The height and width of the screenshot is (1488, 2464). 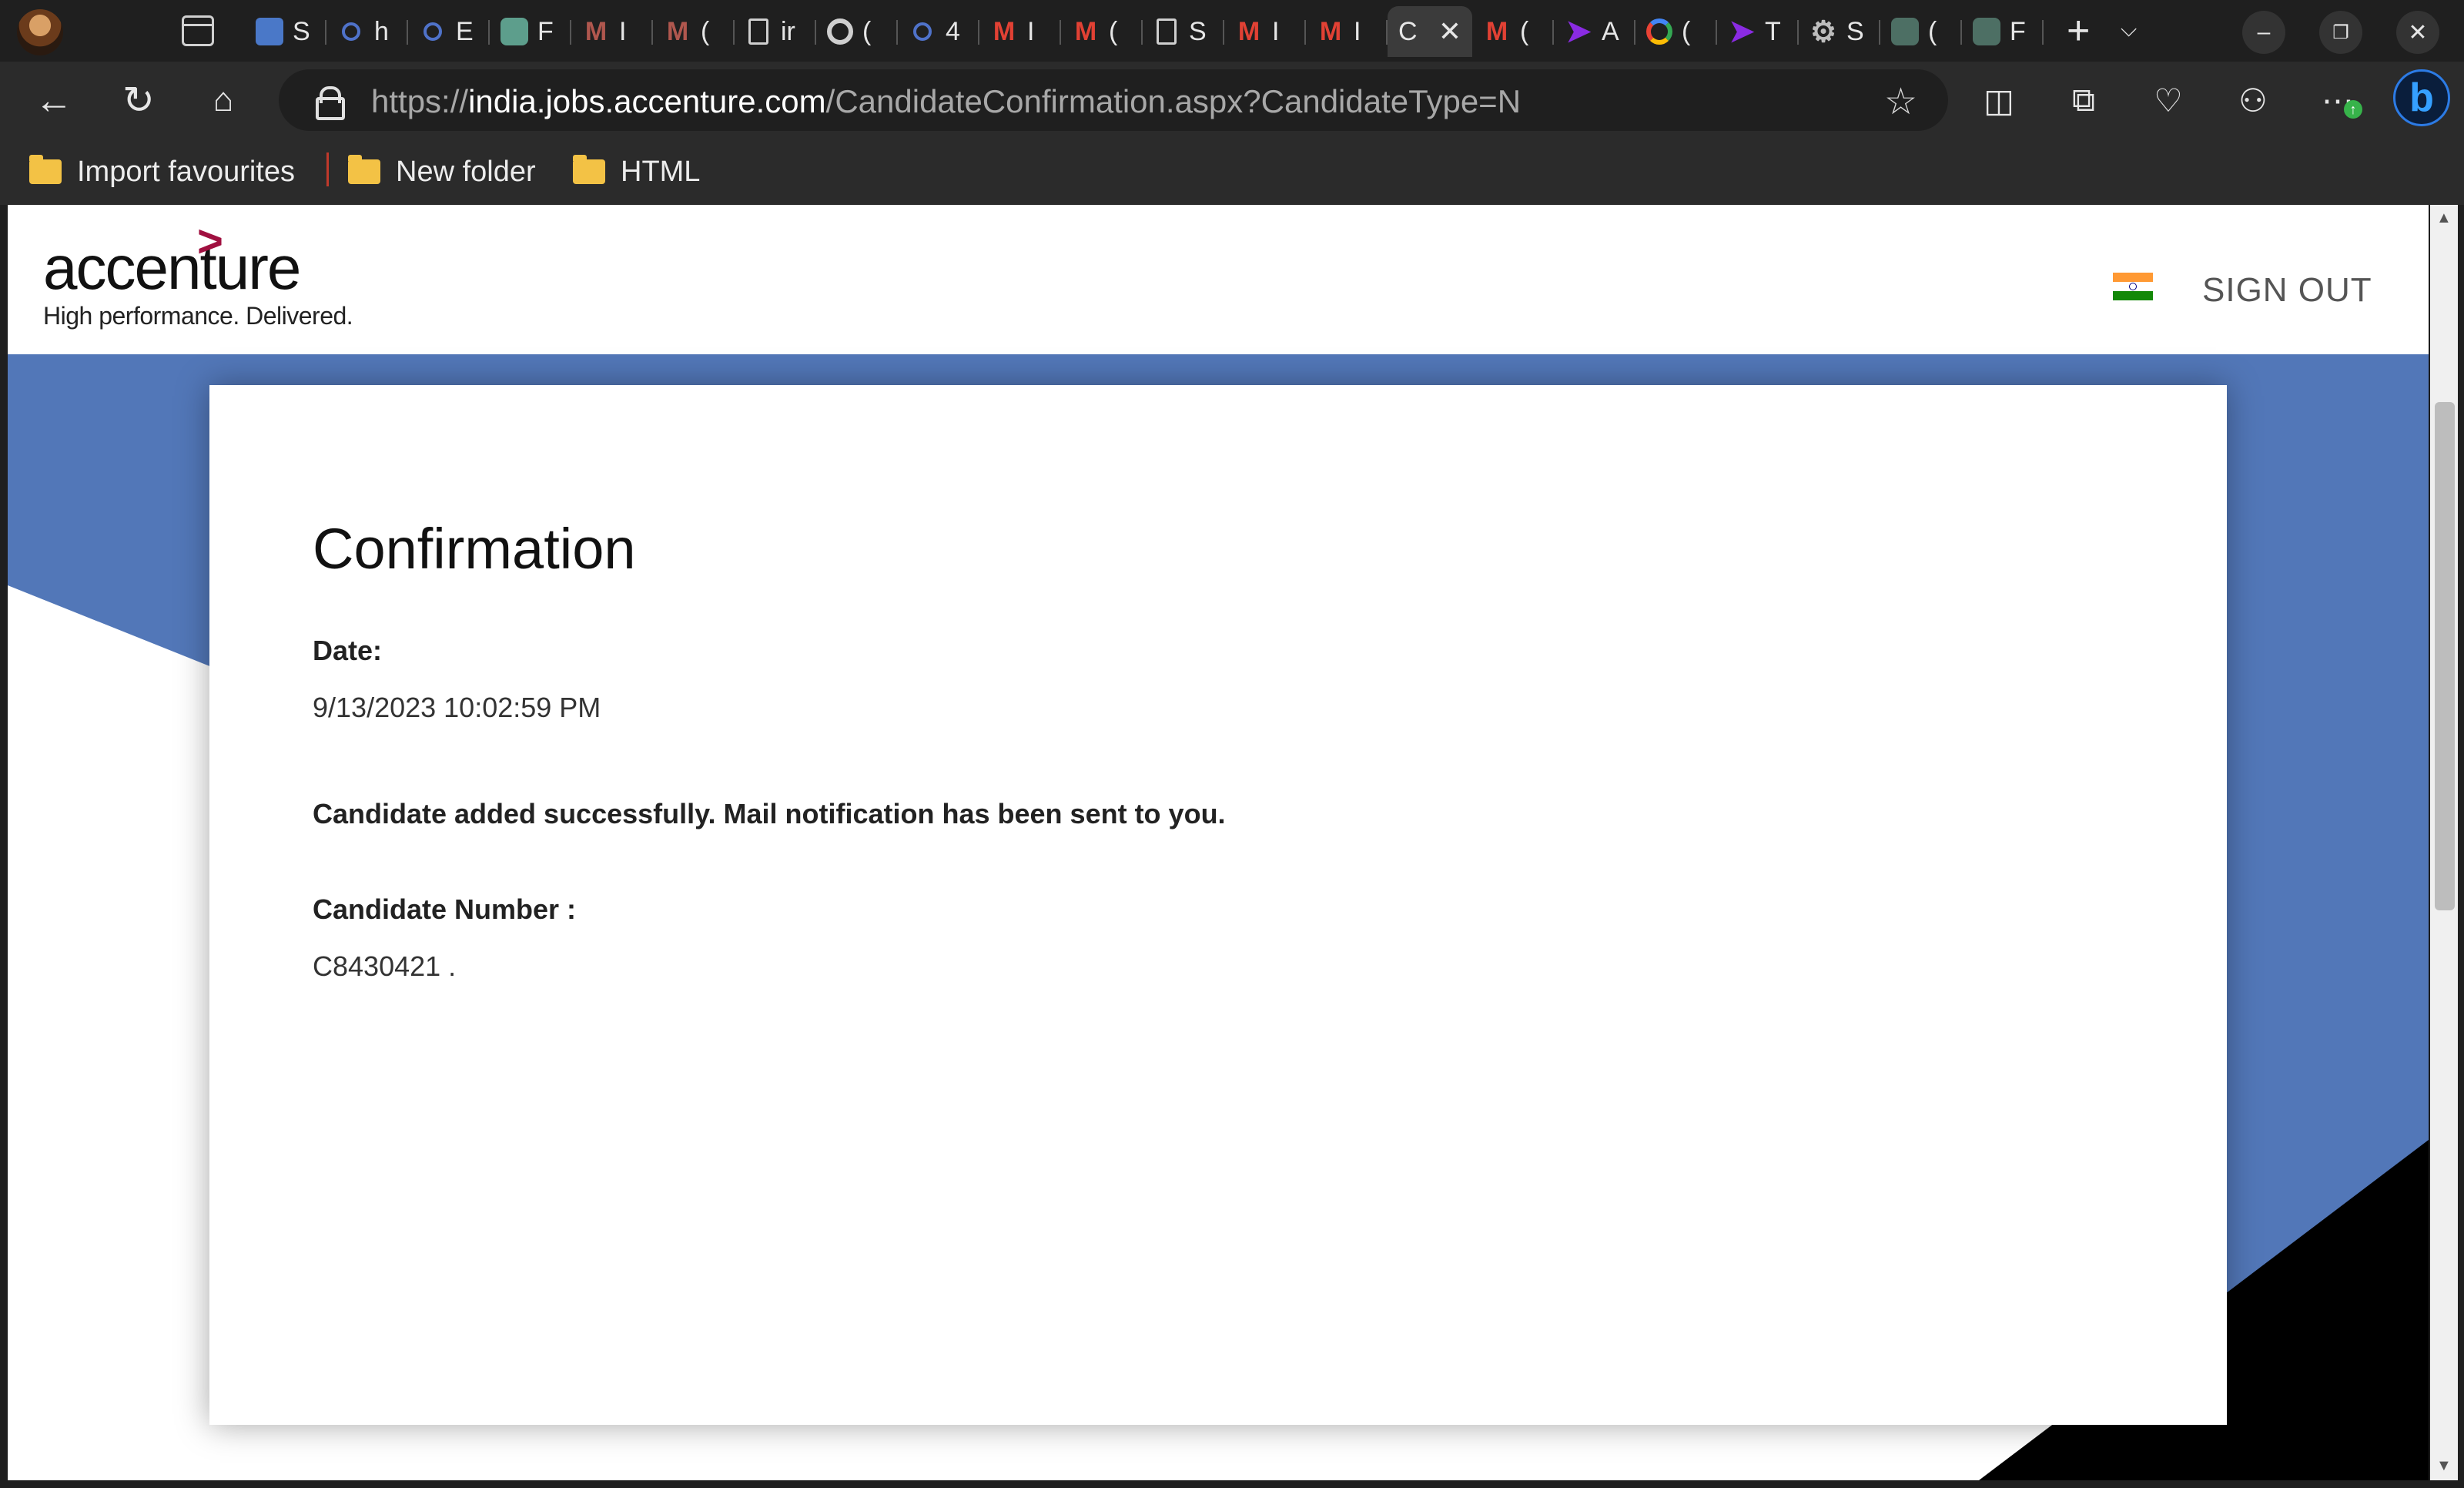 What do you see at coordinates (2445, 656) in the screenshot?
I see `scroll-thumb` at bounding box center [2445, 656].